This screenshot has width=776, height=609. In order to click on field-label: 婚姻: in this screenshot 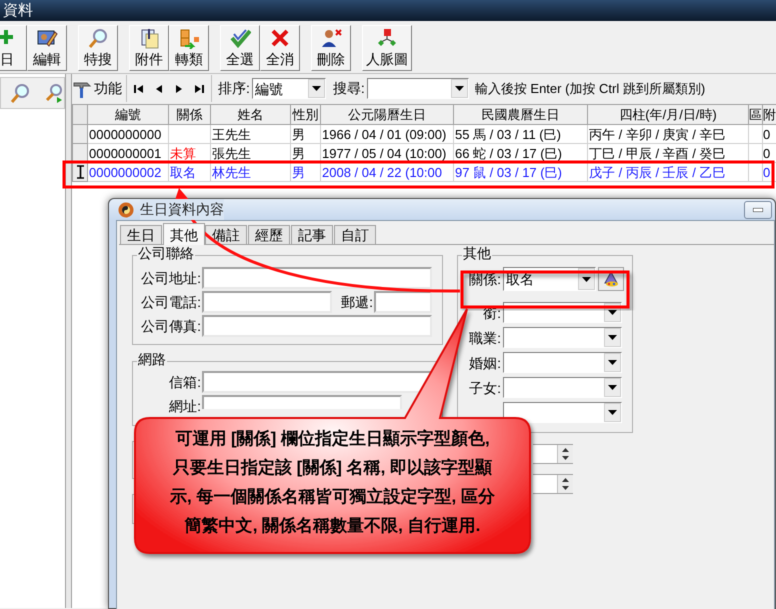, I will do `click(484, 363)`.